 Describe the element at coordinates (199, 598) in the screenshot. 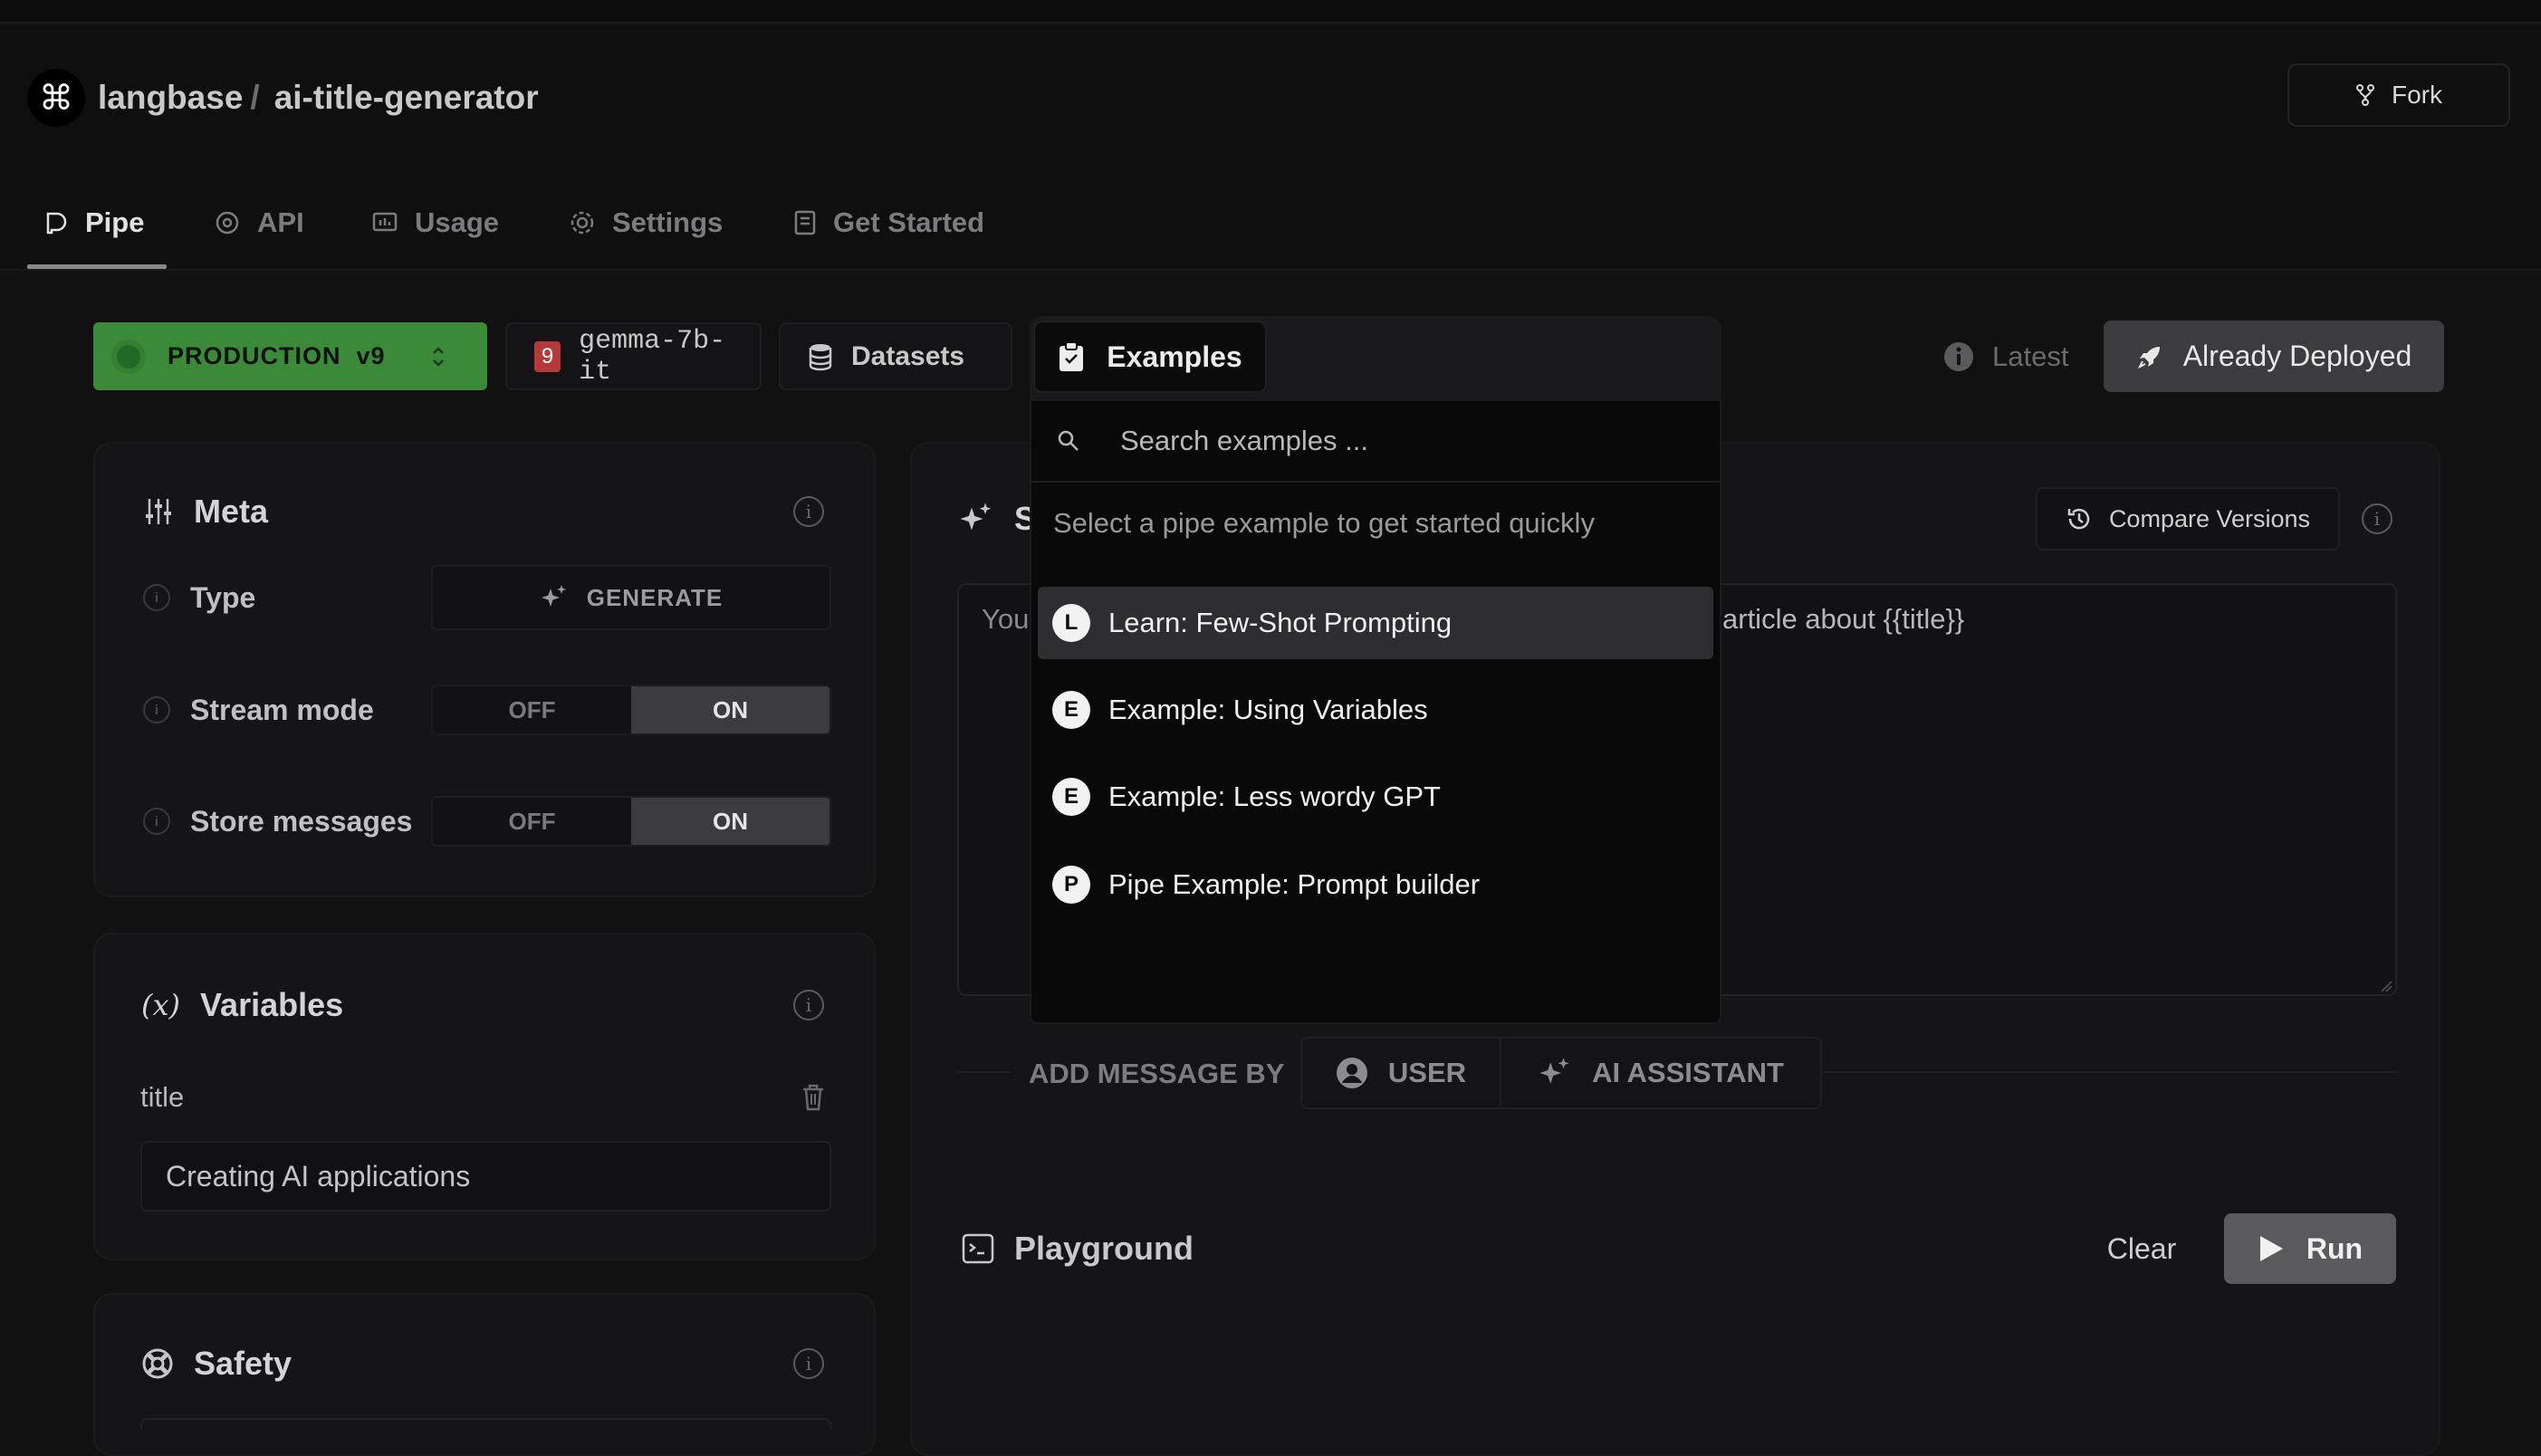

I see `type-row-label: i Type` at that location.